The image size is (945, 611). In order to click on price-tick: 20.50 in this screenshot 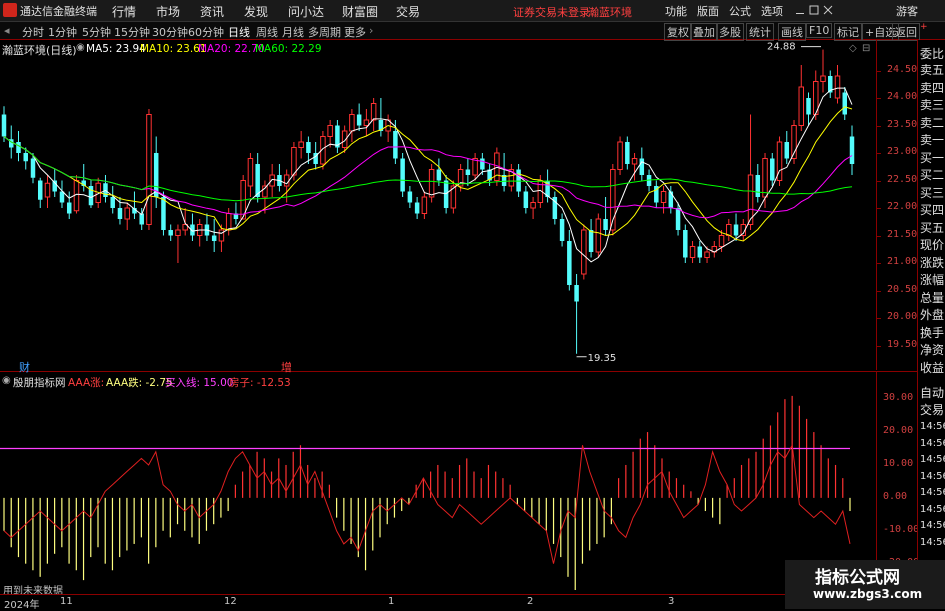, I will do `click(902, 289)`.